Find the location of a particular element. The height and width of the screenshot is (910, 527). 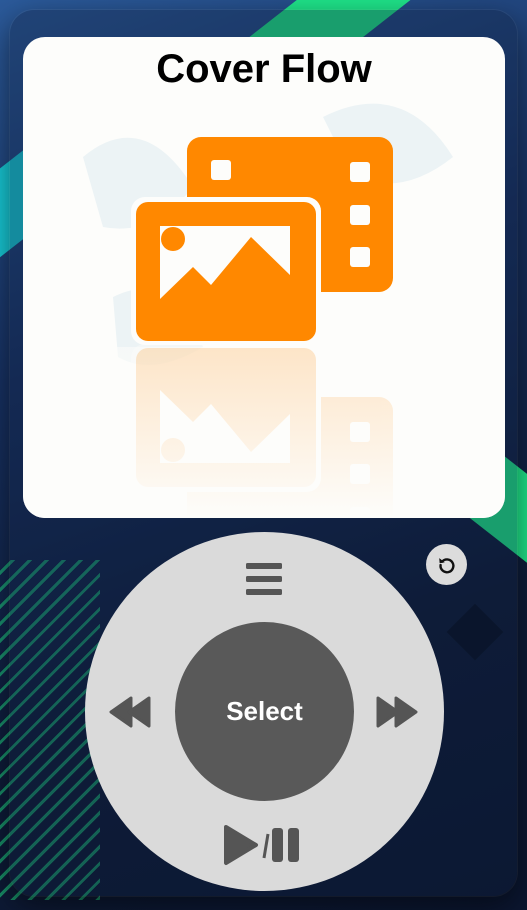

select-button: Select is located at coordinates (264, 711).